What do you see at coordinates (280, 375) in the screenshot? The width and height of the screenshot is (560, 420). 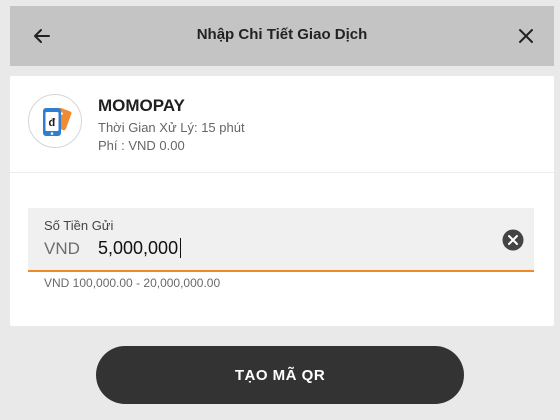 I see `create-qr-button: TẠO MÃ QR` at bounding box center [280, 375].